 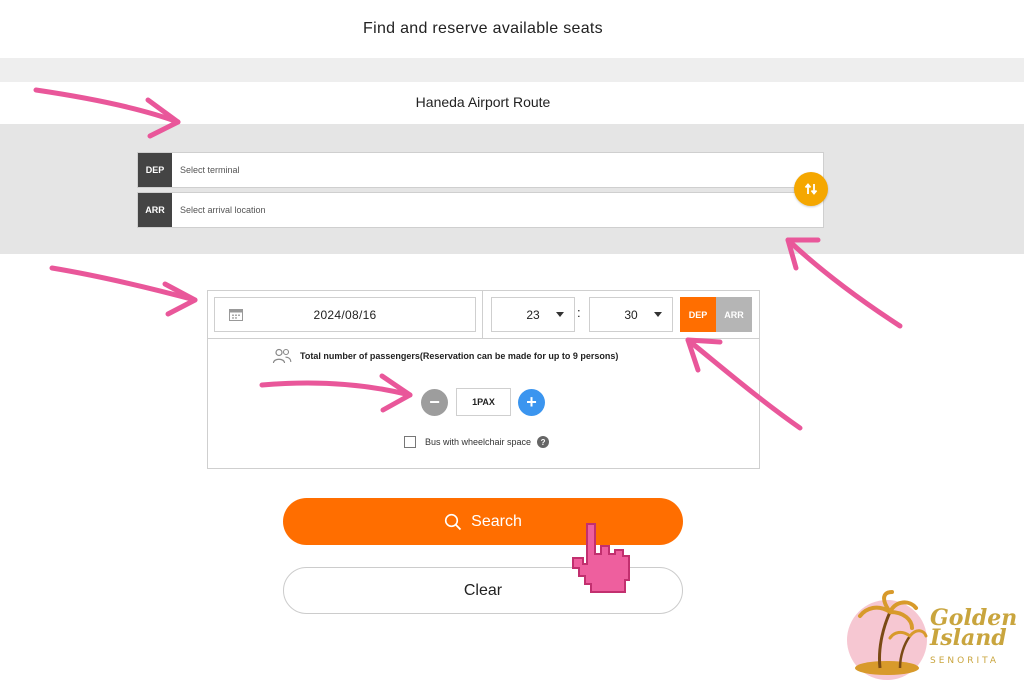 What do you see at coordinates (480, 170) in the screenshot?
I see `departure-terminal-select: DEP Select terminal` at bounding box center [480, 170].